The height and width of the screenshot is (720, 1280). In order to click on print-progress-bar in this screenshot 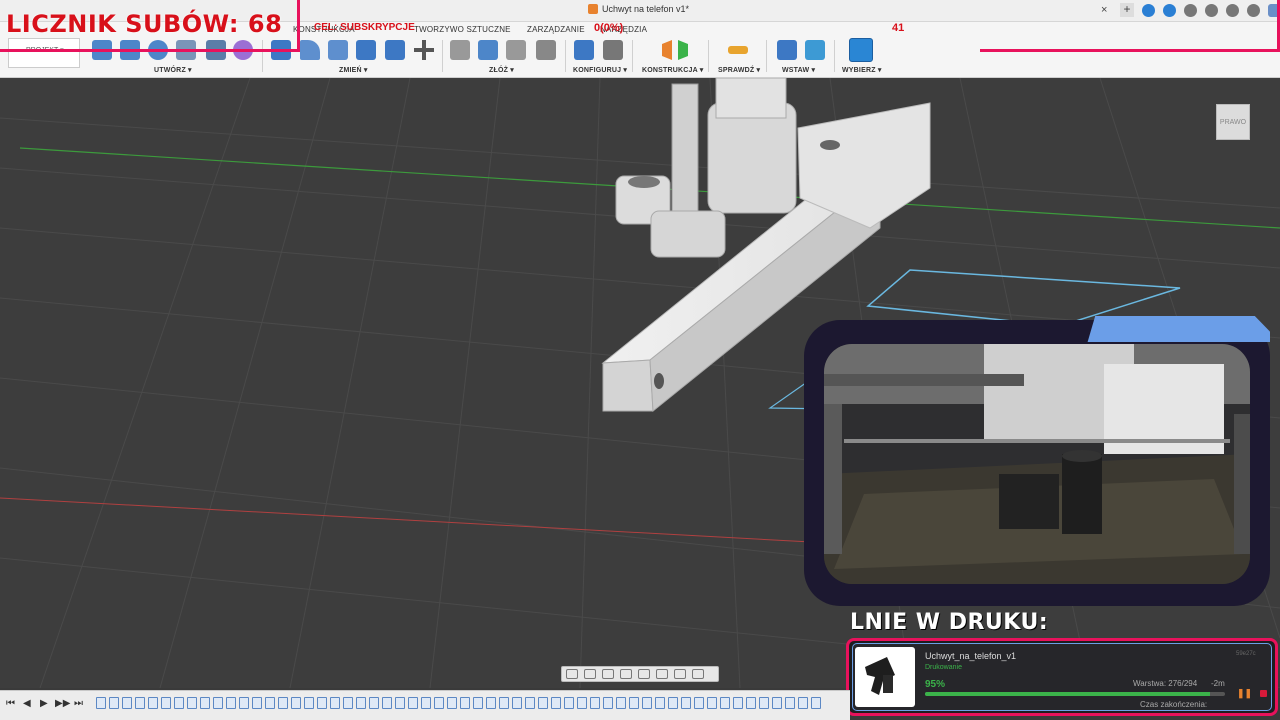, I will do `click(1075, 694)`.